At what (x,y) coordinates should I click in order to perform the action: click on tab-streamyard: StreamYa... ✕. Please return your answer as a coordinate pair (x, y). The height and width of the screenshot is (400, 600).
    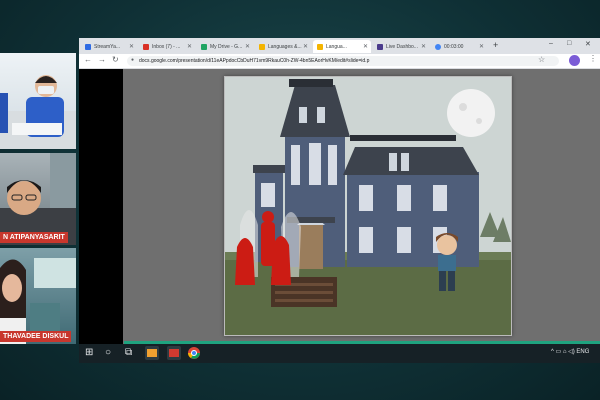
    Looking at the image, I should click on (109, 46).